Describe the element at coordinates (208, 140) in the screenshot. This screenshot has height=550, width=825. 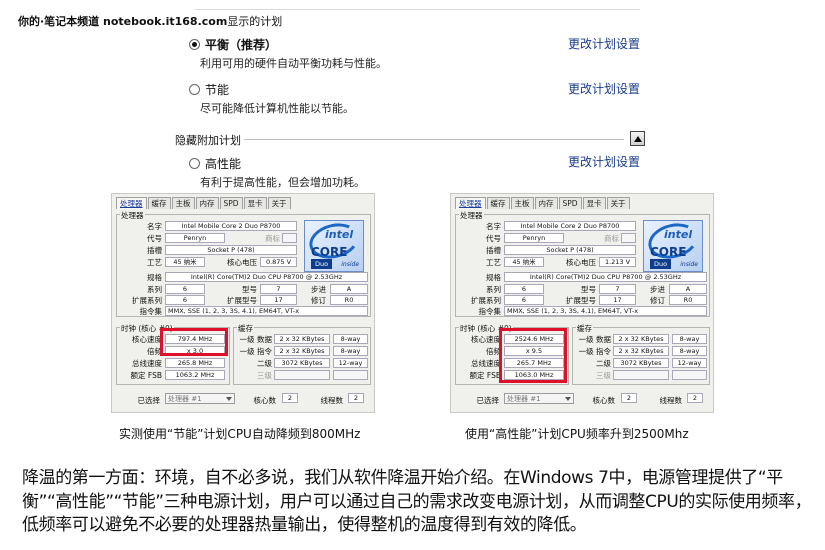
I see `hidden-plans-label: 隐藏附加计划` at that location.